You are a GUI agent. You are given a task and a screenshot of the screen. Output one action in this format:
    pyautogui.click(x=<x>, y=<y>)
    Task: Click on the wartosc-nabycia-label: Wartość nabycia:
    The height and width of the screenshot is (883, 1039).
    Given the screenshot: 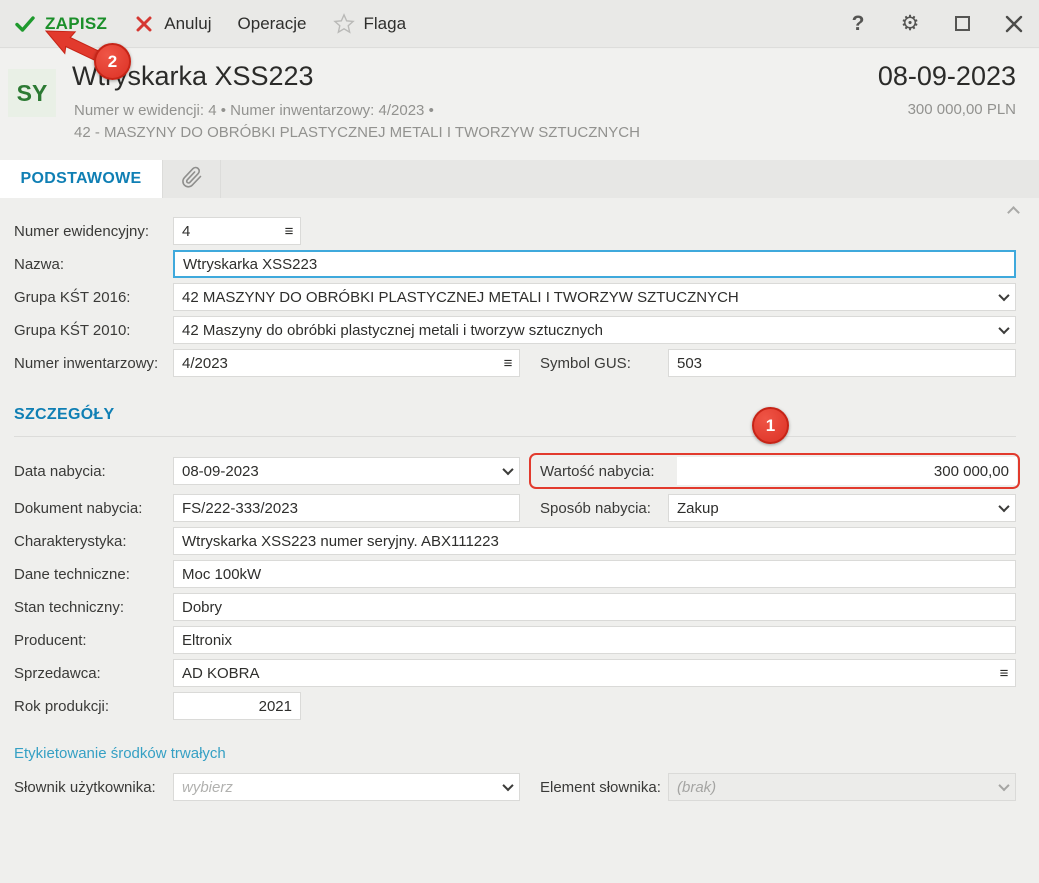 What is the action you would take?
    pyautogui.click(x=597, y=471)
    